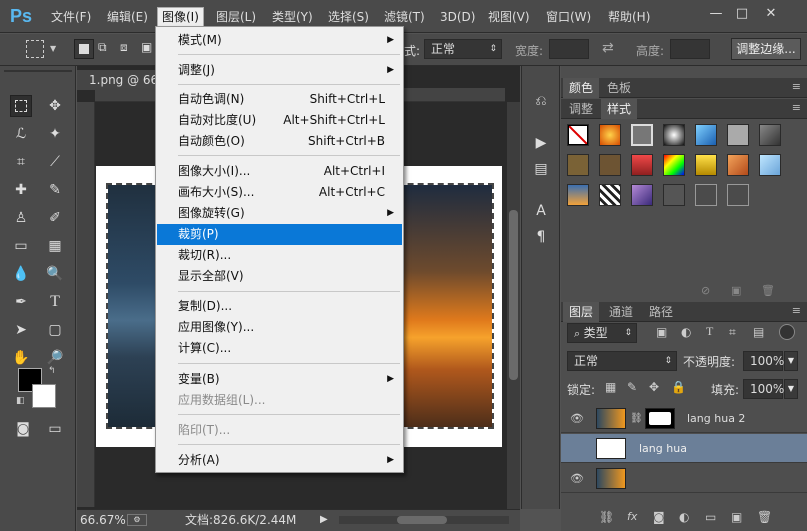 The image size is (807, 531). Describe the element at coordinates (632, 387) in the screenshot. I see `lock-pixels-icon: ✎` at that location.